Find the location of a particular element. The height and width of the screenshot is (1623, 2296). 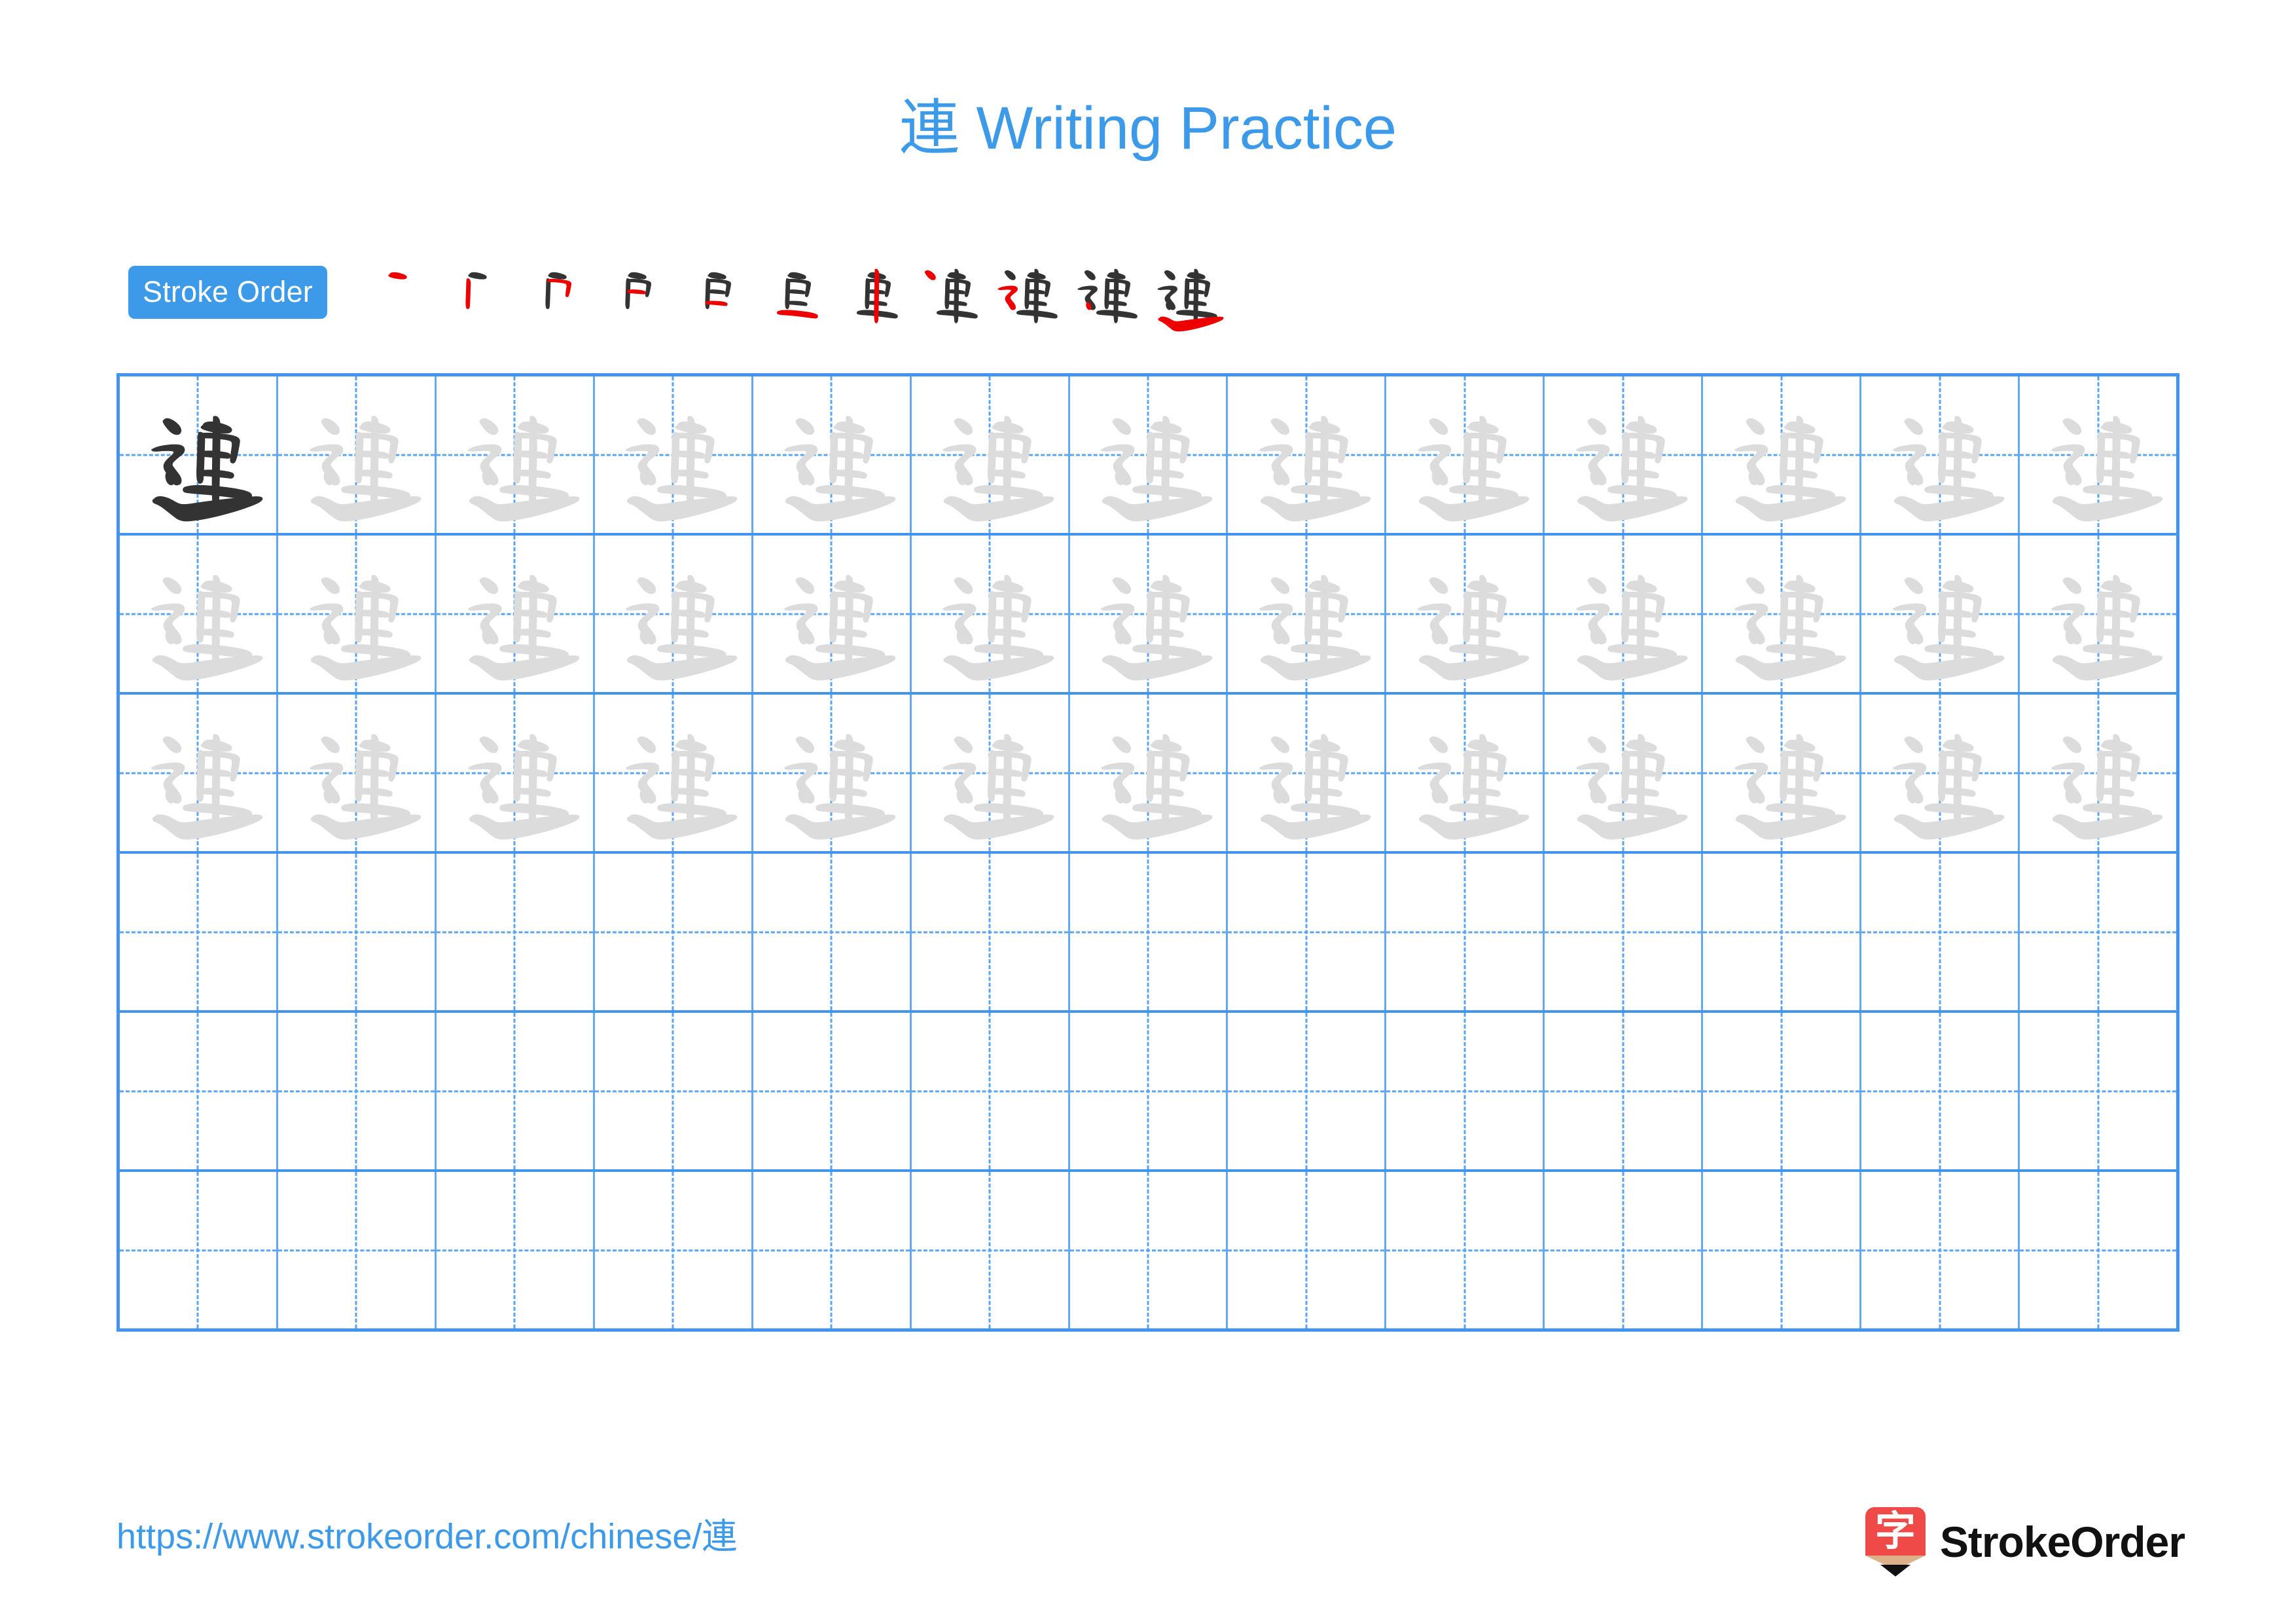

practice-cell-dark is located at coordinates (199, 454).